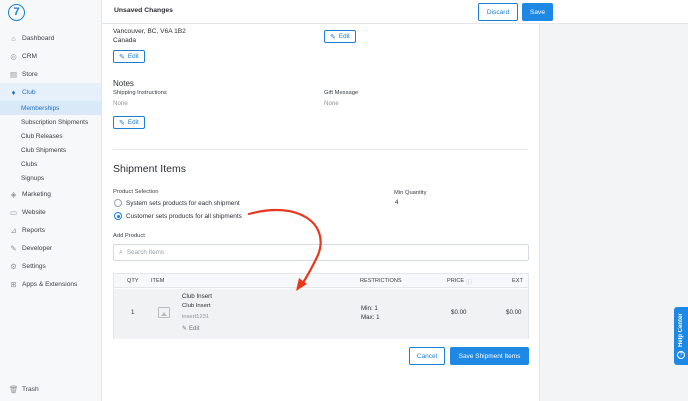 Image resolution: width=688 pixels, height=401 pixels. I want to click on radio-button-selected, so click(118, 216).